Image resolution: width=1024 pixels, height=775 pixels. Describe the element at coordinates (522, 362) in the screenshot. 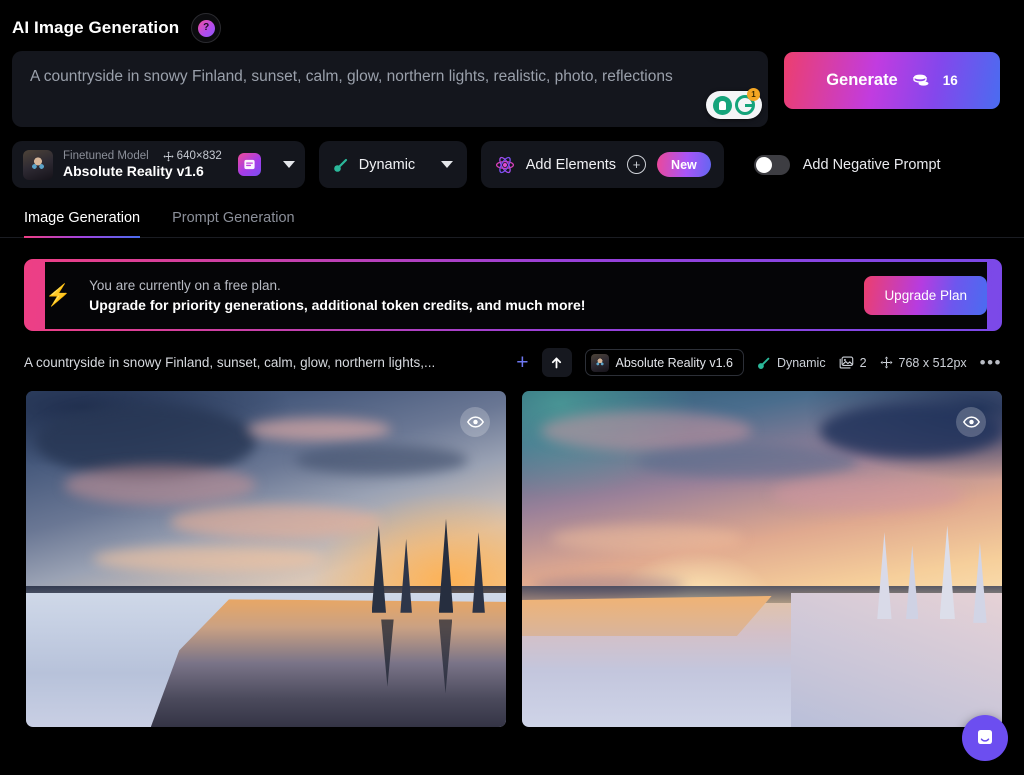

I see `plus-icon: +` at that location.